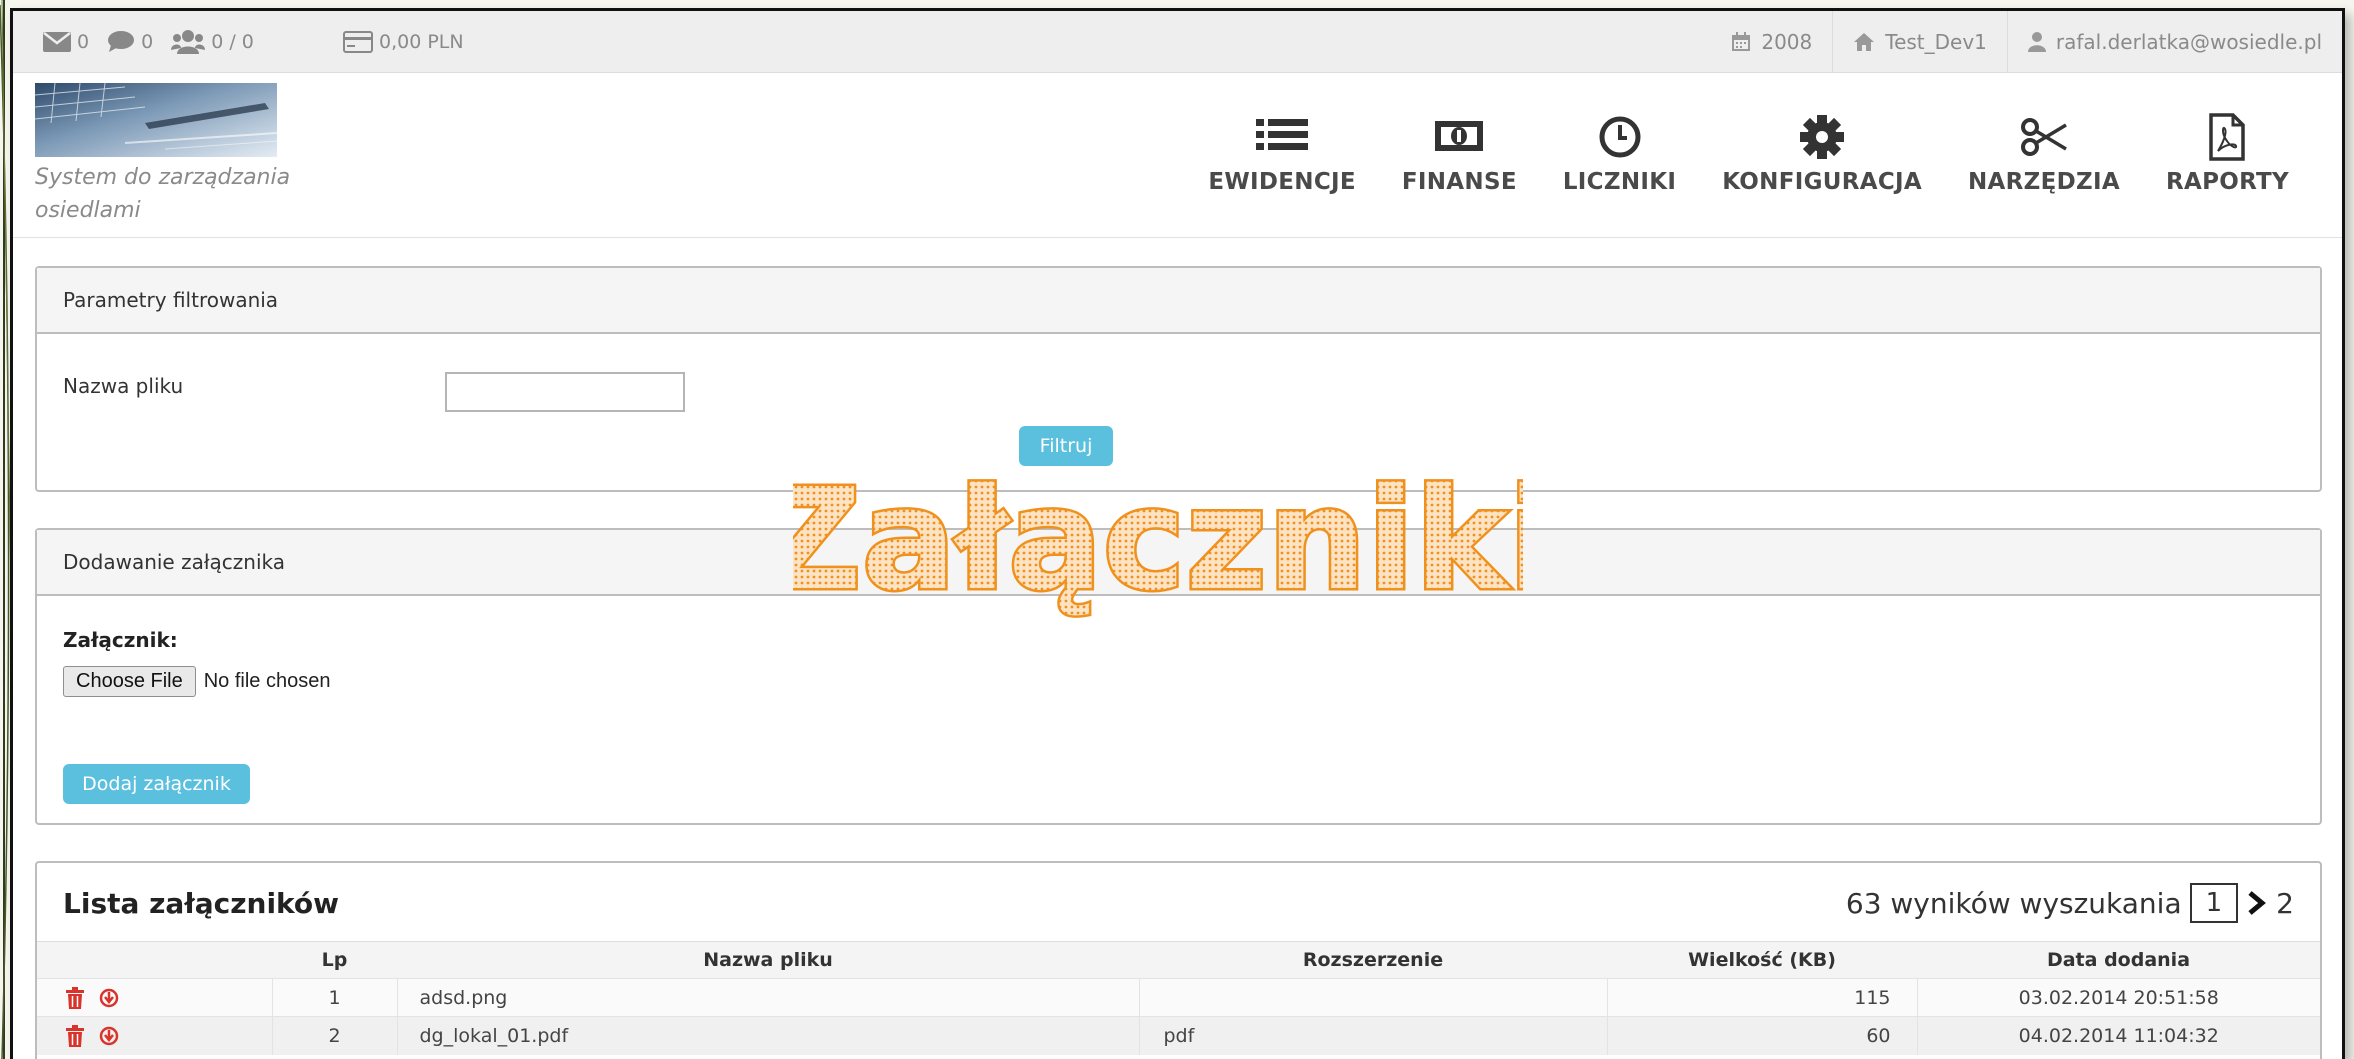  I want to click on cell-extension: pdf, so click(1373, 1035).